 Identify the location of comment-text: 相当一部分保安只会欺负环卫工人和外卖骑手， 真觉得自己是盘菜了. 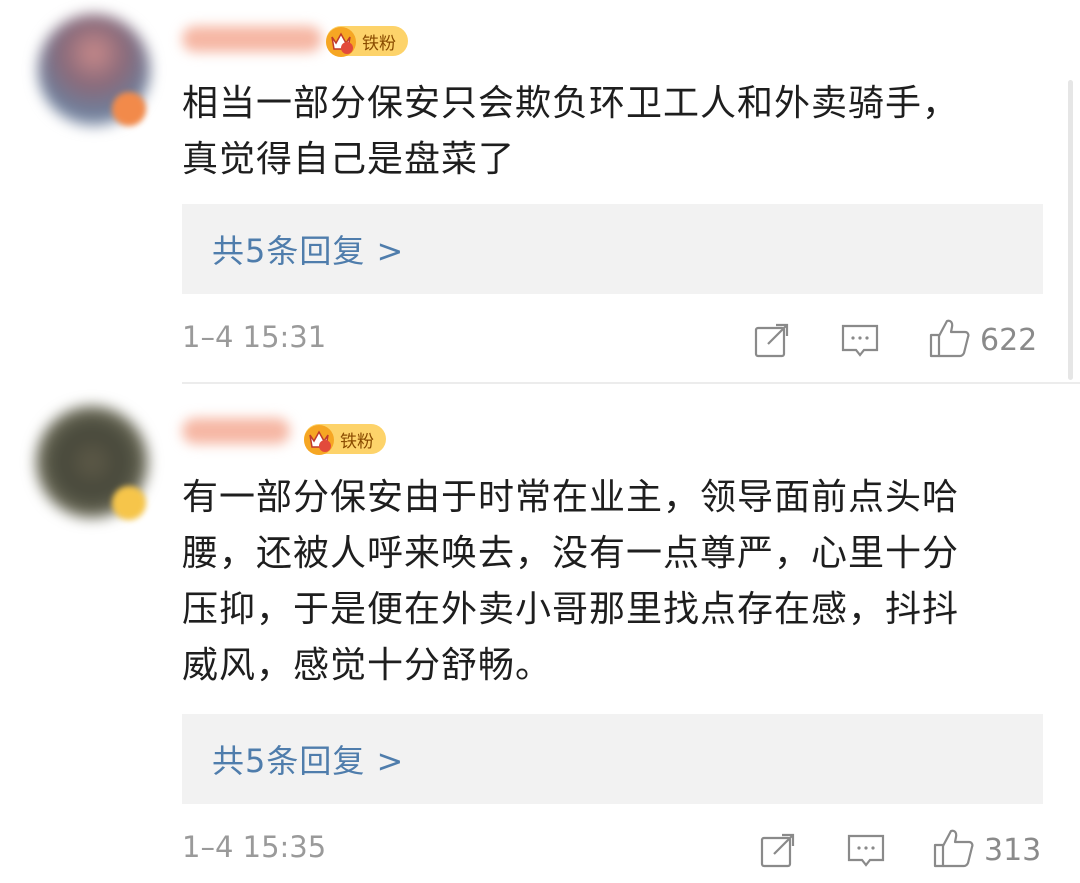
(571, 131).